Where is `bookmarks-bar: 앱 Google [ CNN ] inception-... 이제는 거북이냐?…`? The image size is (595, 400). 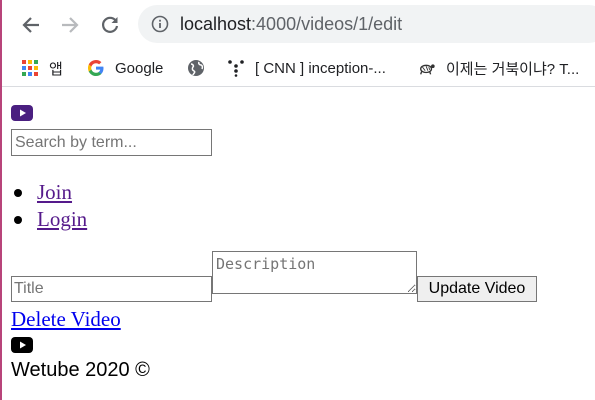
bookmarks-bar: 앱 Google [ CNN ] inception-... 이제는 거북이냐?… is located at coordinates (298, 68).